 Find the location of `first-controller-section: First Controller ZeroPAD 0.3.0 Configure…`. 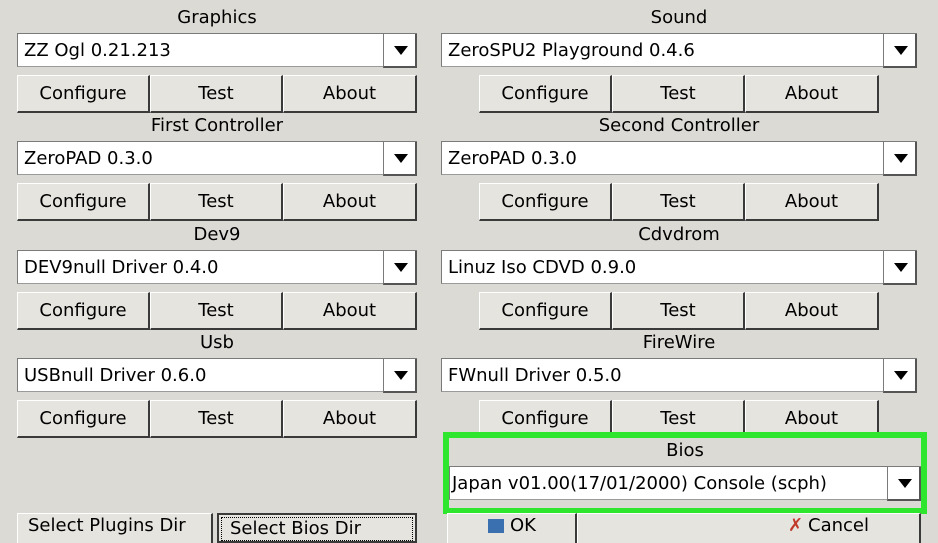

first-controller-section: First Controller ZeroPAD 0.3.0 Configure… is located at coordinates (217, 168).